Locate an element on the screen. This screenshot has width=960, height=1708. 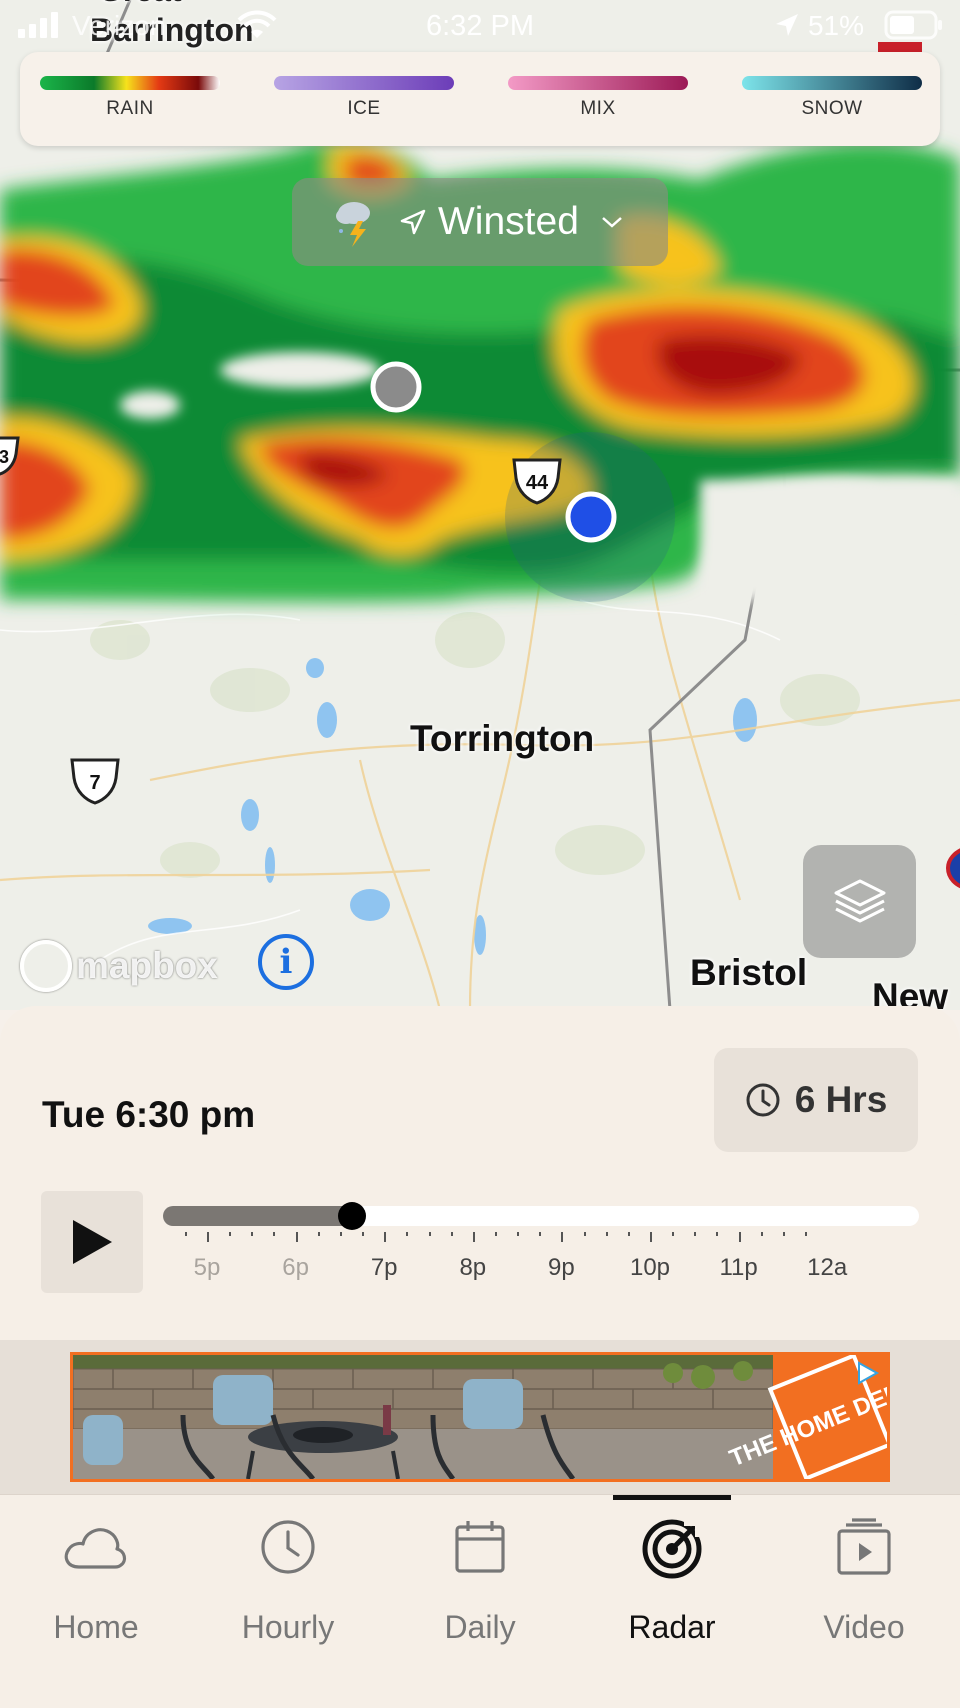
legend-rain: RAIN is located at coordinates (130, 98).